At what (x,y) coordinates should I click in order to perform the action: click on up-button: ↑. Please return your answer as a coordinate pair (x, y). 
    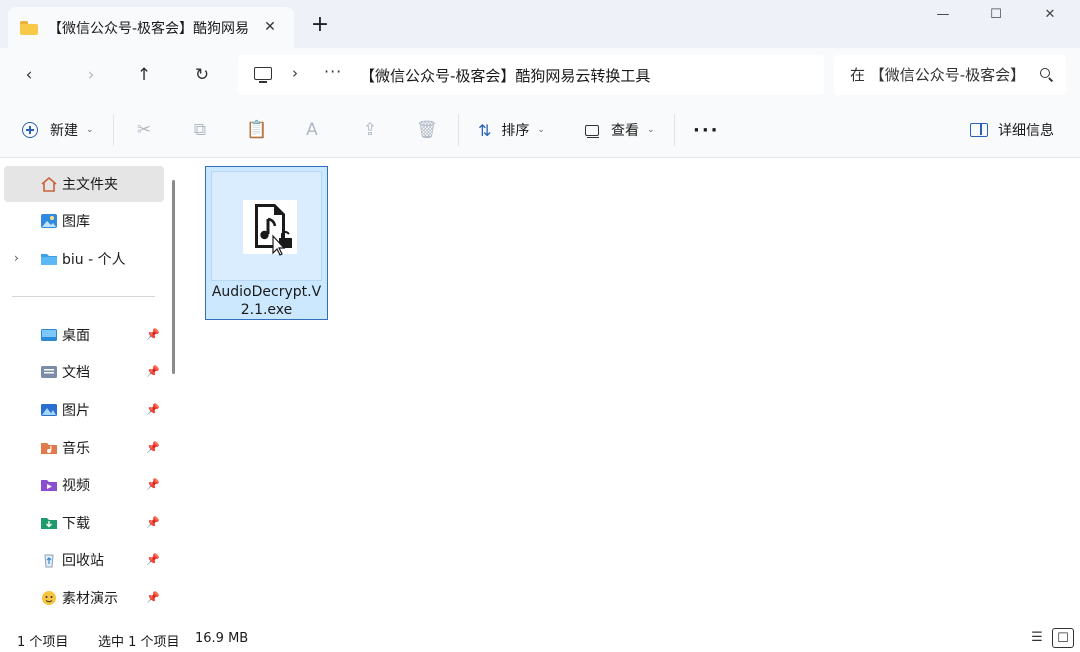
    Looking at the image, I should click on (144, 75).